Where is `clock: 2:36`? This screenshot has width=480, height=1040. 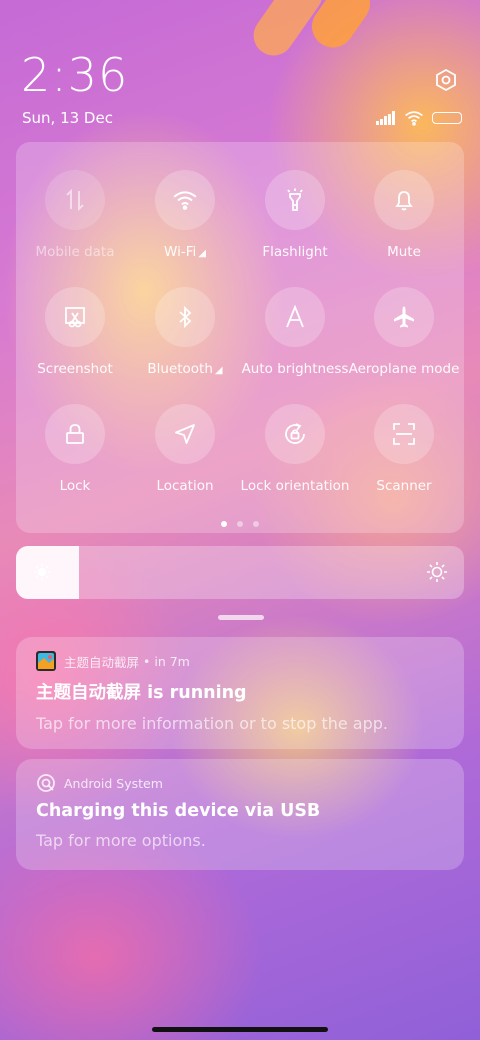 clock: 2:36 is located at coordinates (75, 75).